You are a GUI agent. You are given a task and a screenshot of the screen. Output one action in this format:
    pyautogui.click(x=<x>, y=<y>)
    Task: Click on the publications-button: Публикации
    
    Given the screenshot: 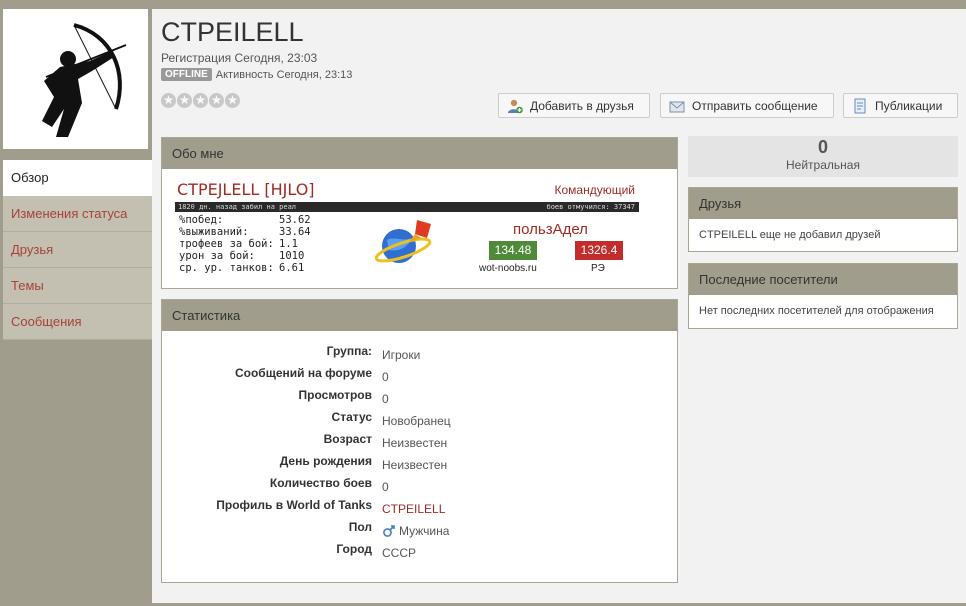 What is the action you would take?
    pyautogui.click(x=900, y=105)
    